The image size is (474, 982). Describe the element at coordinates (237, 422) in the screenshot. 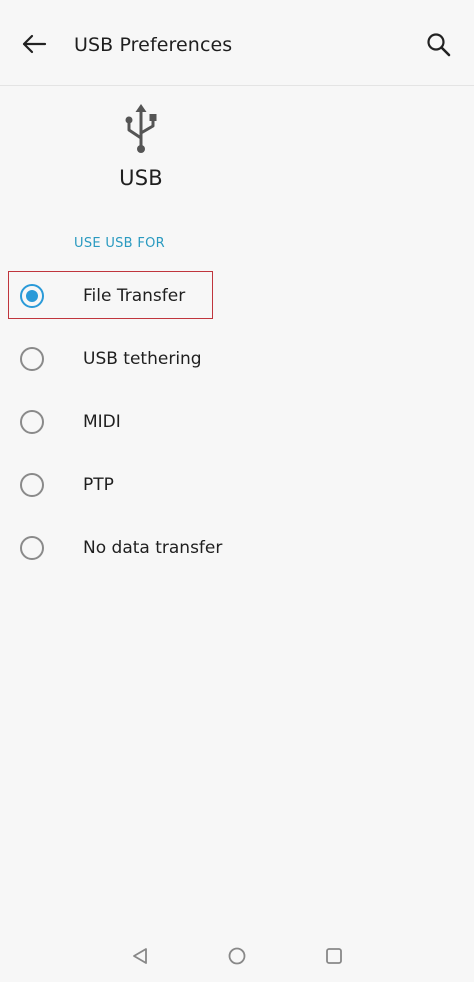

I see `option-midi: MIDI` at that location.